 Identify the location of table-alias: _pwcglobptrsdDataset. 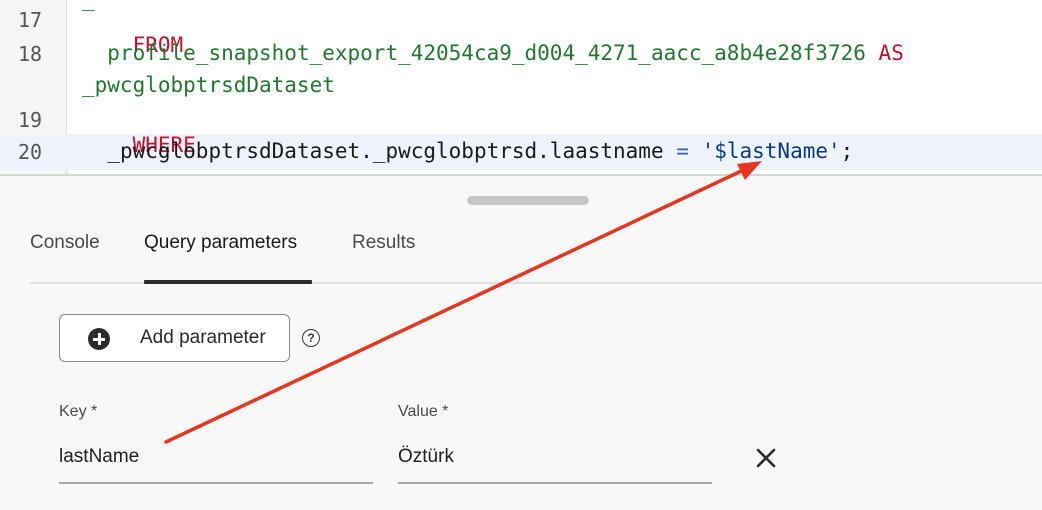
(208, 85).